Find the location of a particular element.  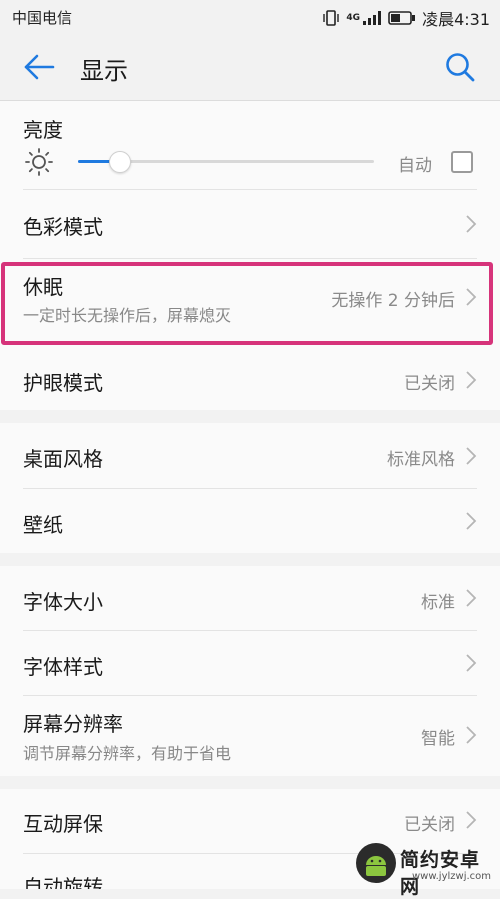

status-icons: 4G 凌晨4:31 is located at coordinates (406, 18).